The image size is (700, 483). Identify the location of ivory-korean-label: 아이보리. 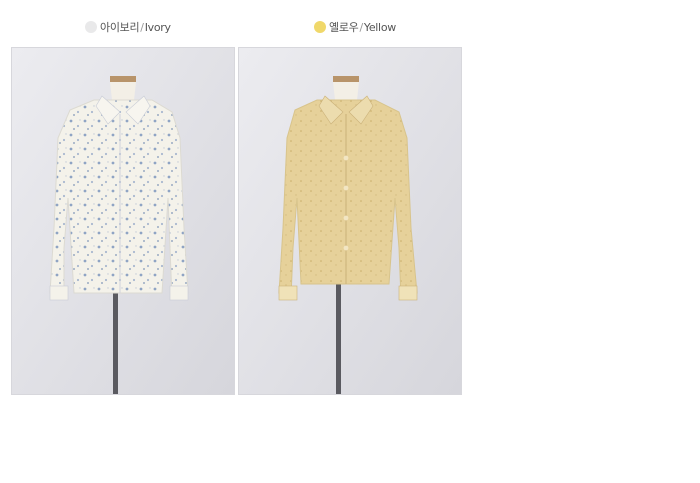
(120, 27).